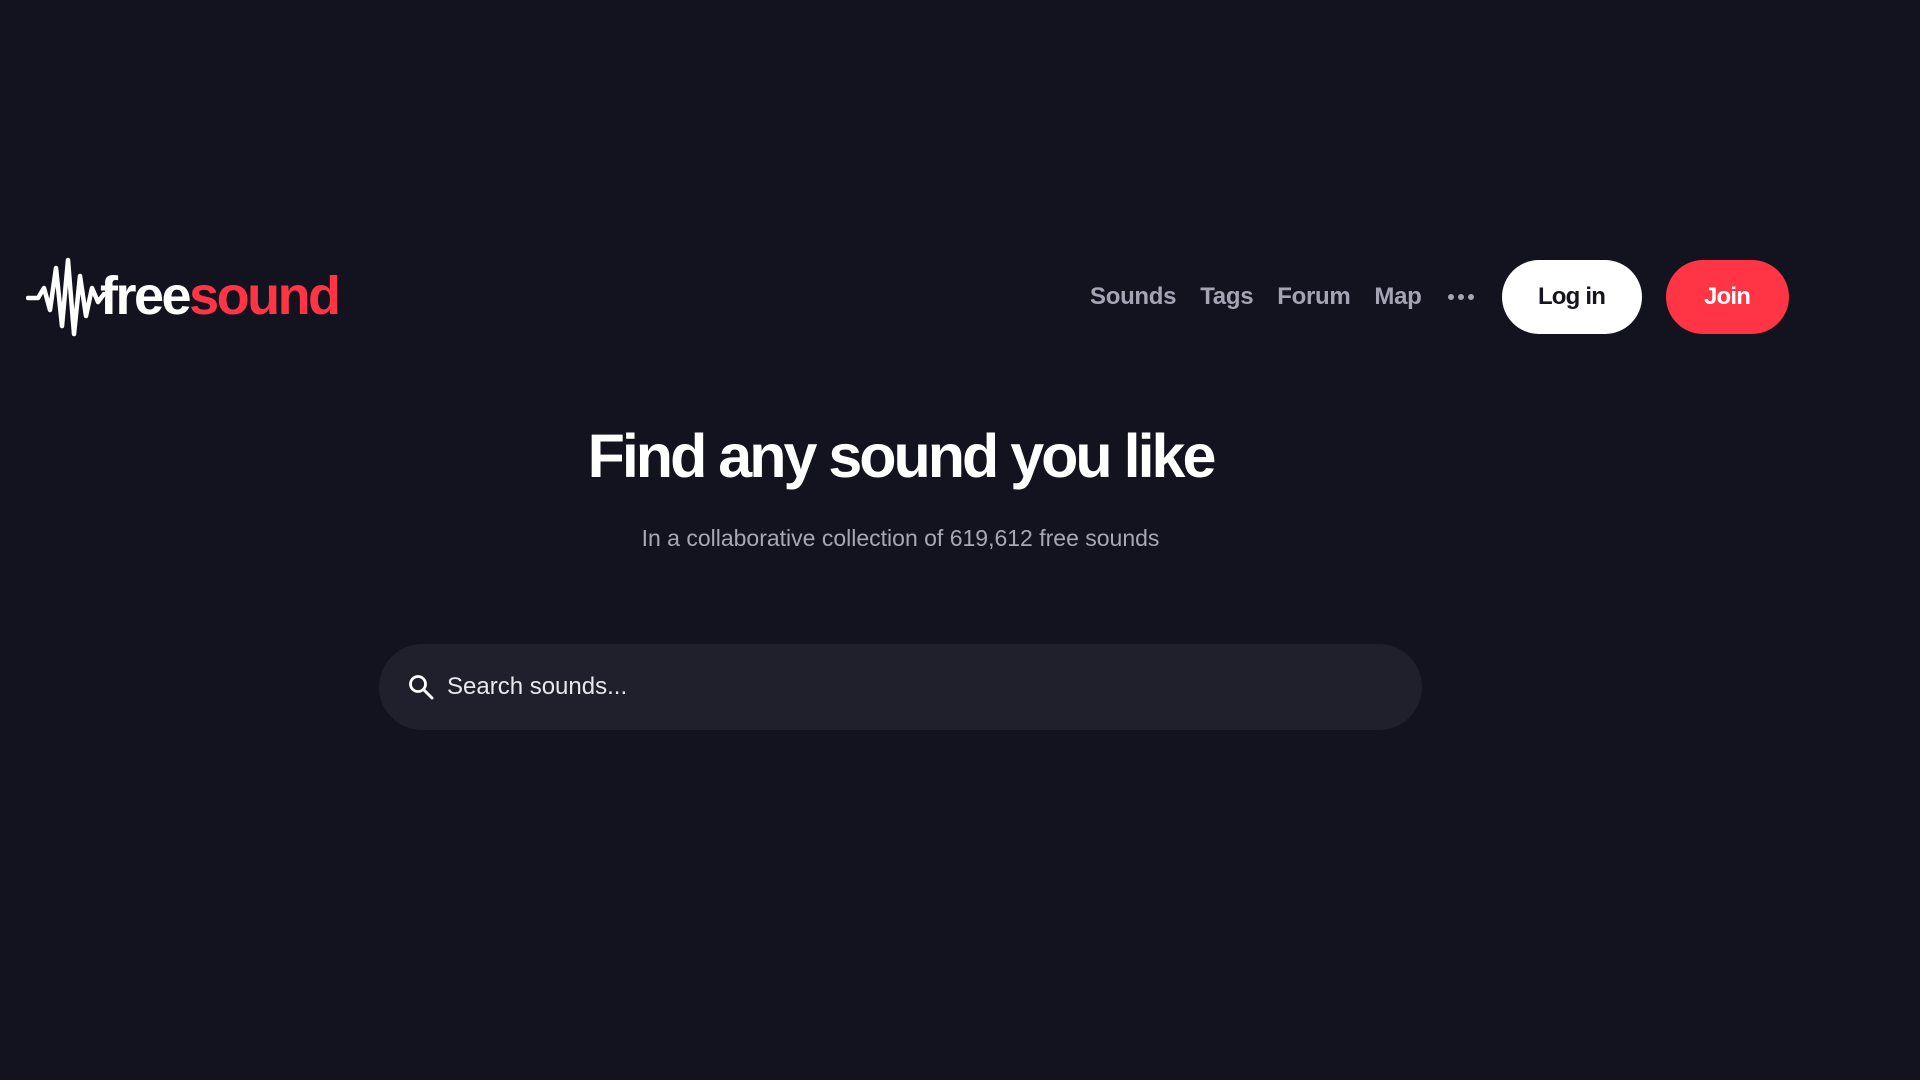  I want to click on logo-text: freesound, so click(220, 296).